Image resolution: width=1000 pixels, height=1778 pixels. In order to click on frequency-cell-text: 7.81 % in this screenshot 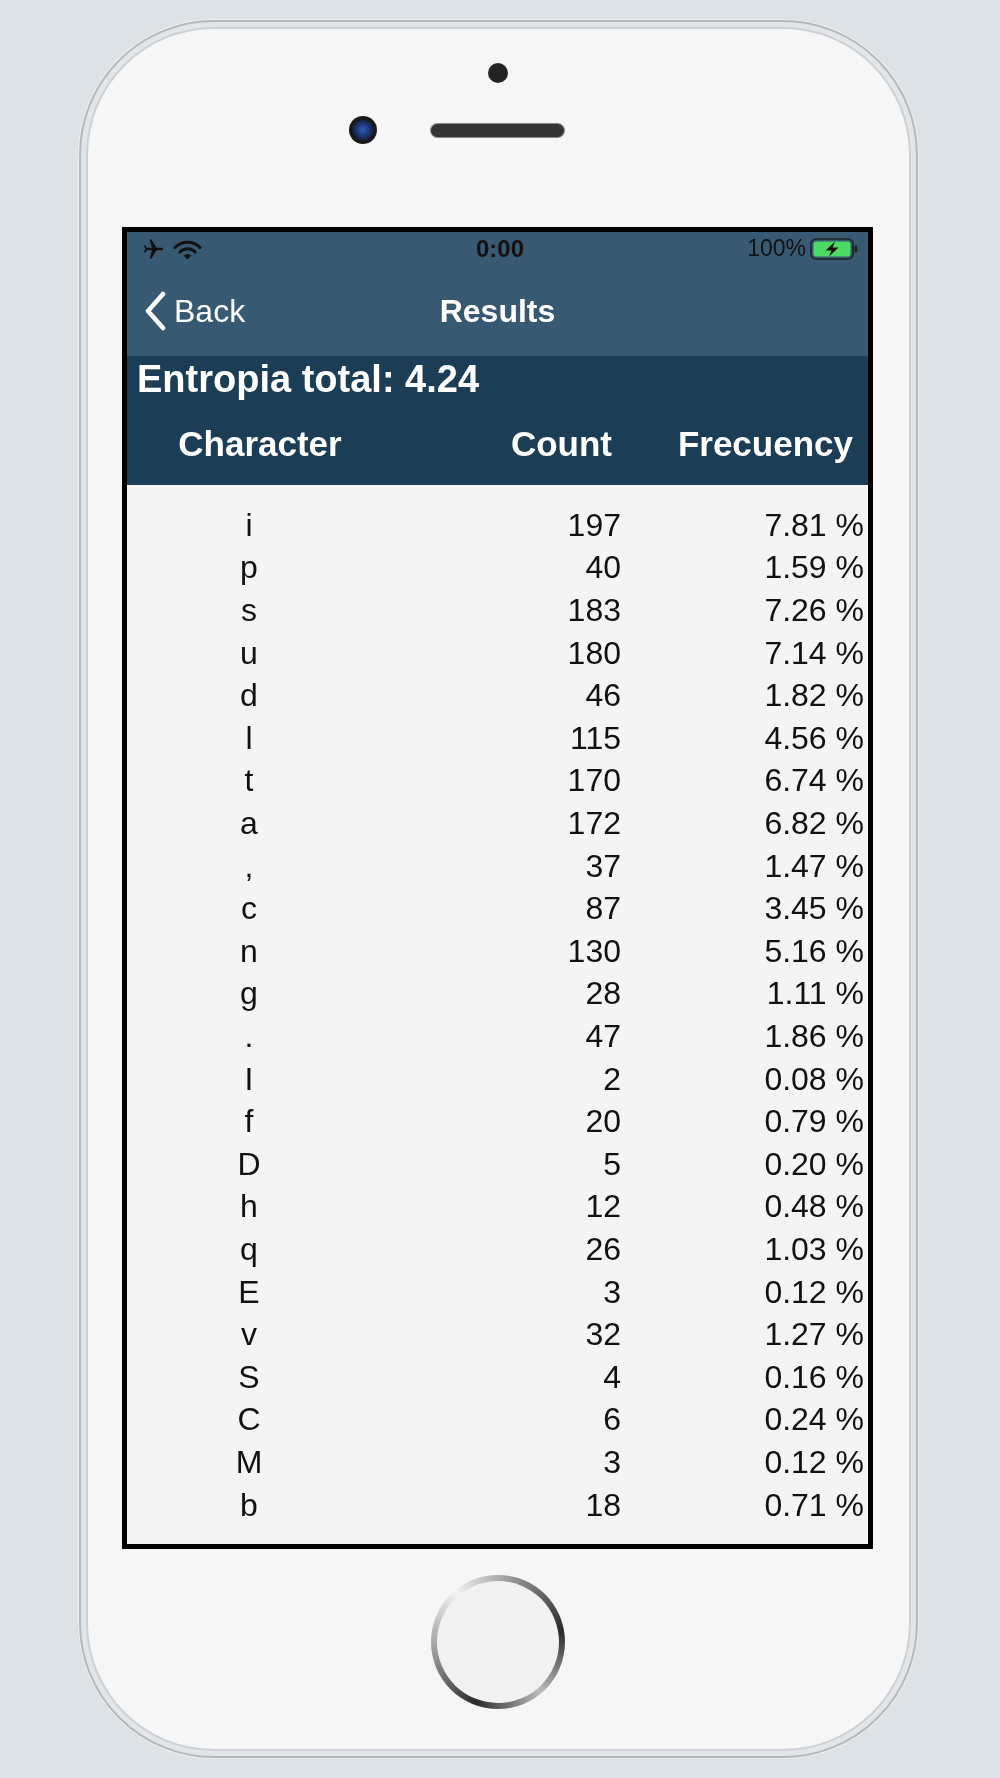, I will do `click(814, 525)`.